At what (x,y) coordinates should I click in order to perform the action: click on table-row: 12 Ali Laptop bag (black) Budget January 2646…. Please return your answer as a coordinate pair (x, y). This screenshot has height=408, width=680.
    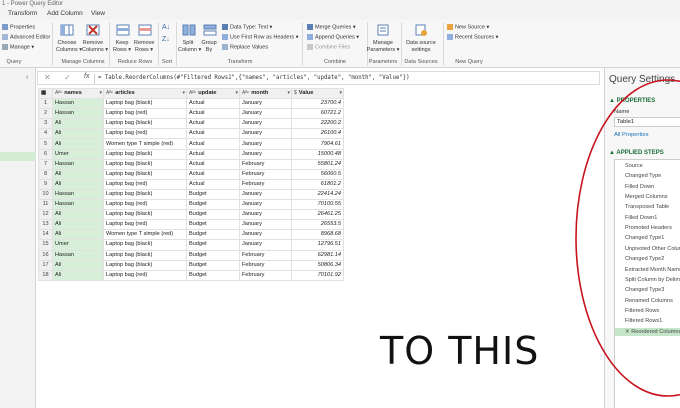
    Looking at the image, I should click on (191, 215).